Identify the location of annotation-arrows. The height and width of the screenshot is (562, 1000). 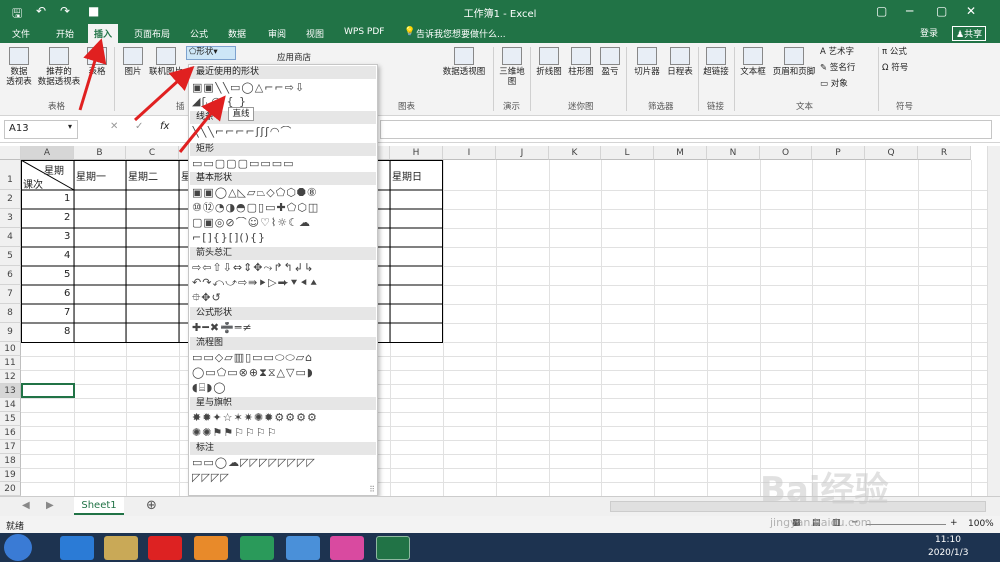
(152, 95).